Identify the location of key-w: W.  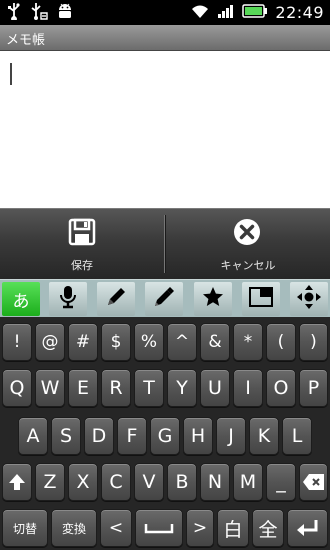
(50, 388).